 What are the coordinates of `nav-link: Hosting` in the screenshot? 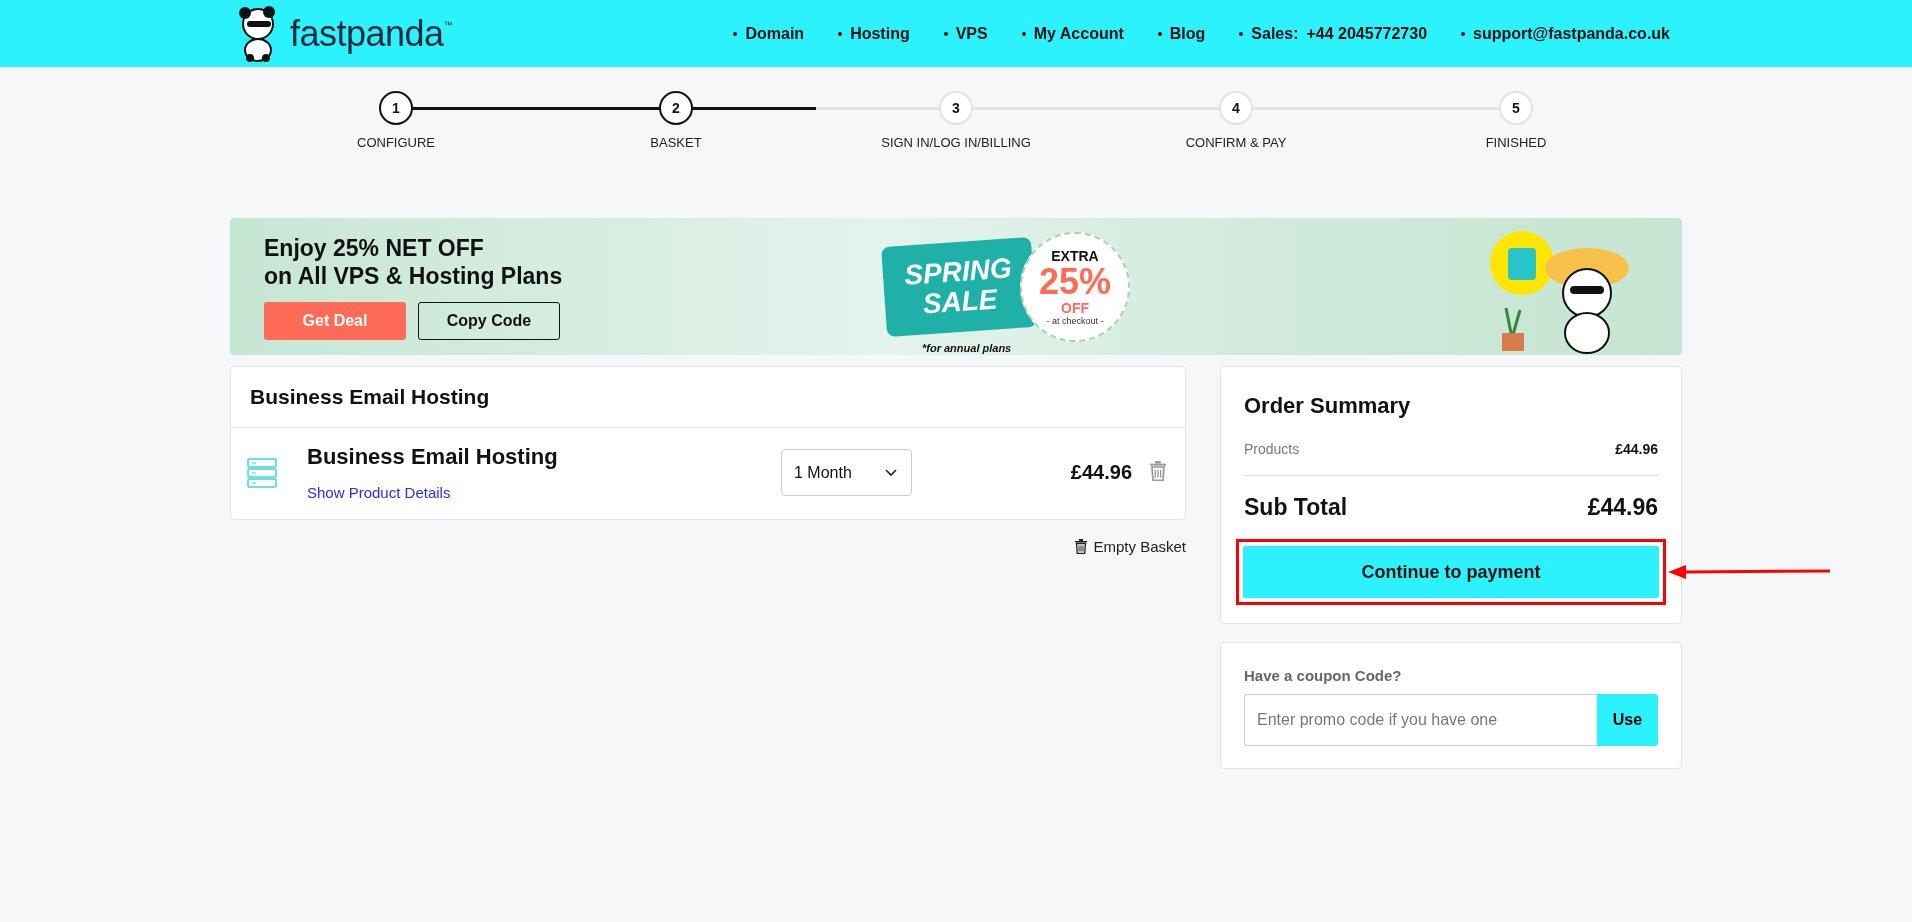 It's located at (880, 33).